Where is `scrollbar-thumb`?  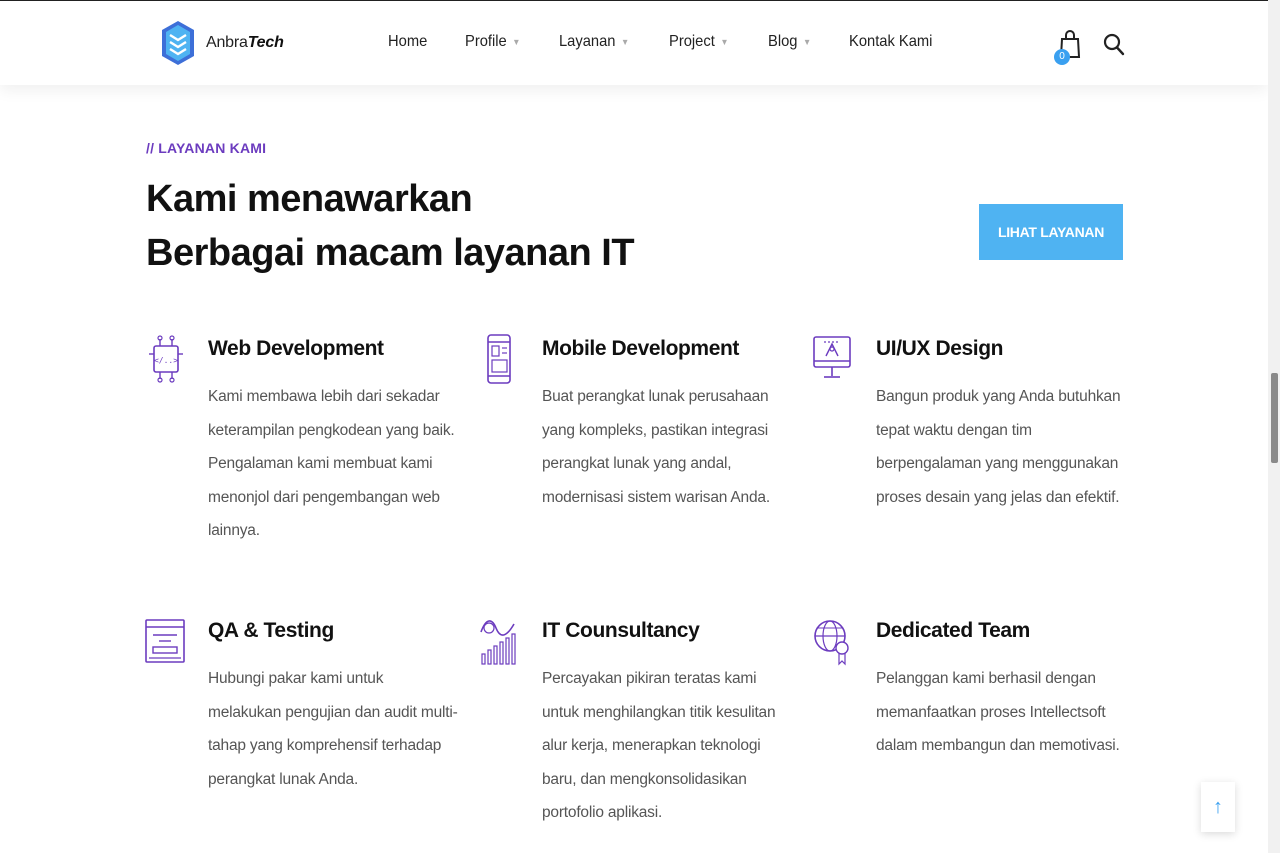 scrollbar-thumb is located at coordinates (1274, 418).